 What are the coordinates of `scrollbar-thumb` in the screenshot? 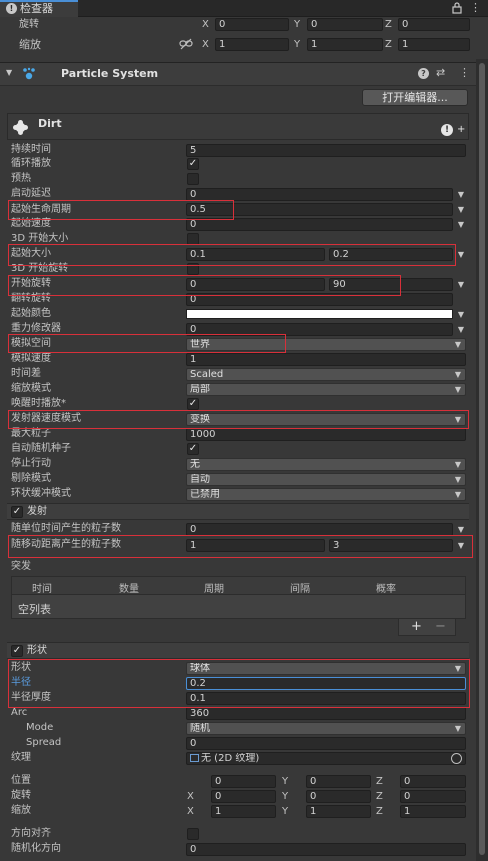 It's located at (482, 459).